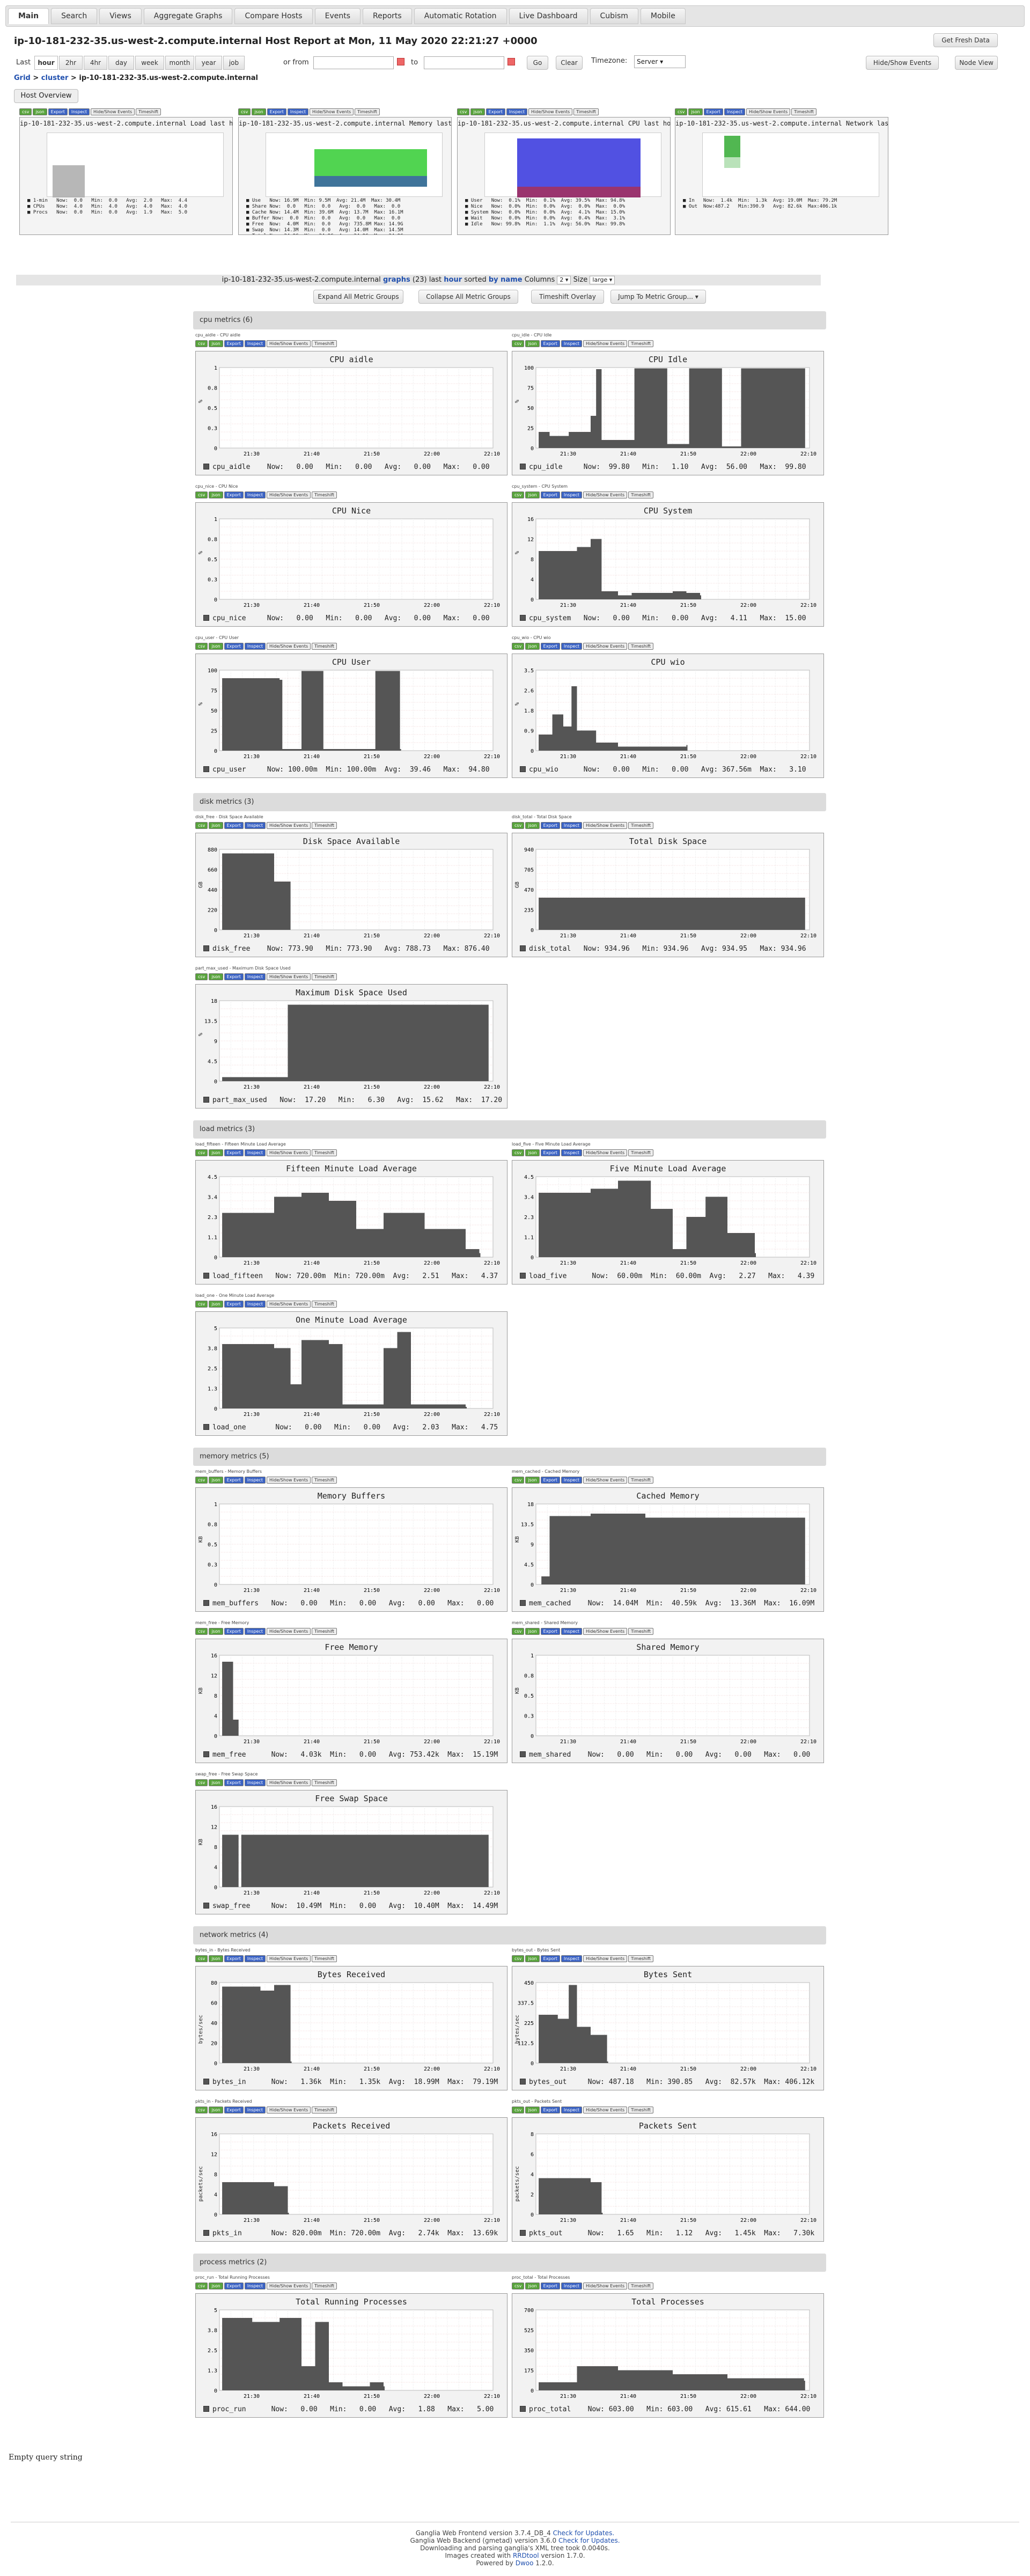 This screenshot has height=2576, width=1030. What do you see at coordinates (121, 16) in the screenshot?
I see `tab-views: Views` at bounding box center [121, 16].